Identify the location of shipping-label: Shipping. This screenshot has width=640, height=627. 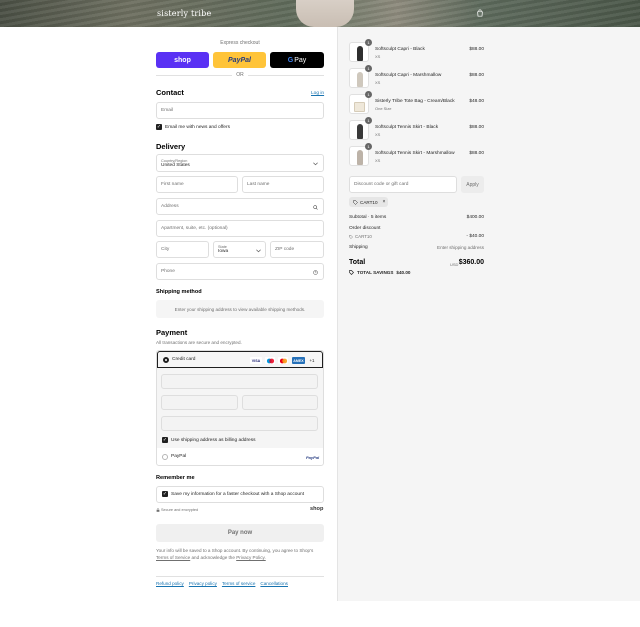
(358, 247).